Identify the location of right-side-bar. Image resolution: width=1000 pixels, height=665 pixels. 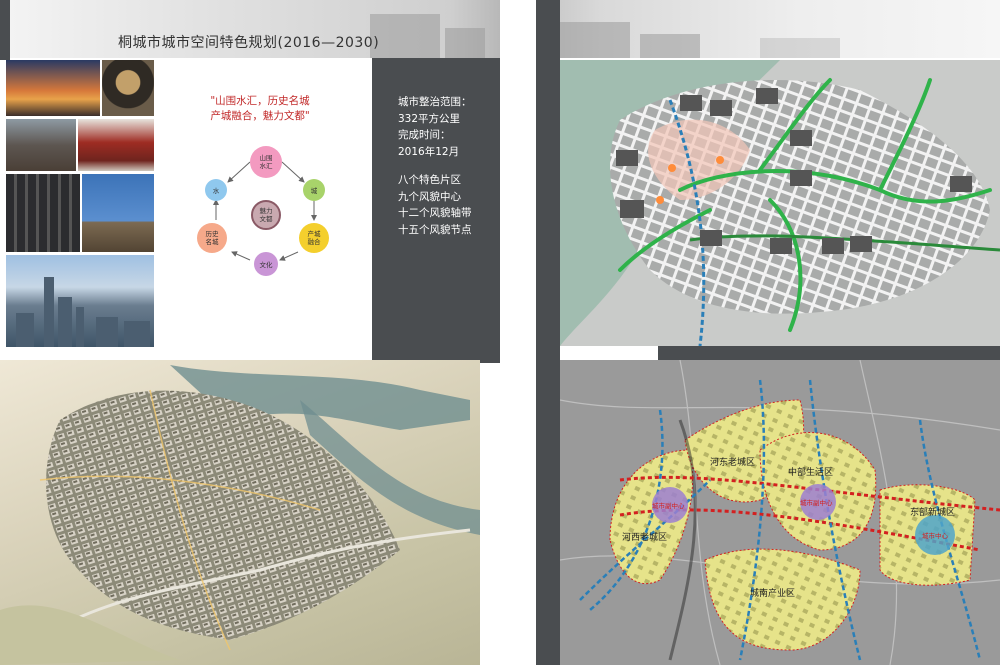
(548, 332).